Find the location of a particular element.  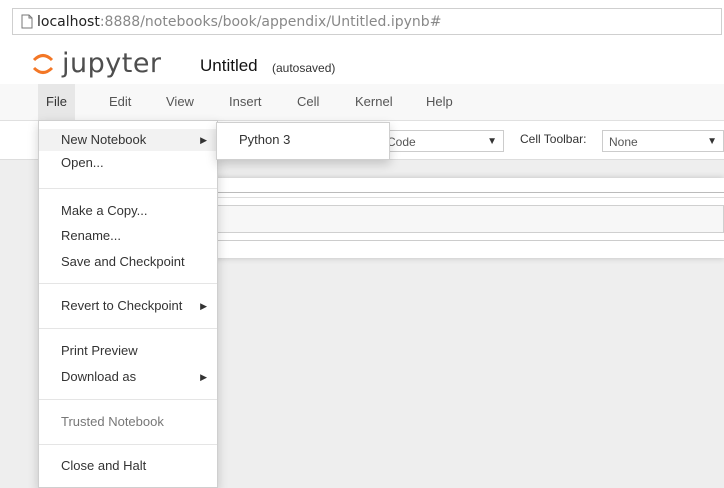

menu-item-label: New Notebook is located at coordinates (104, 139).